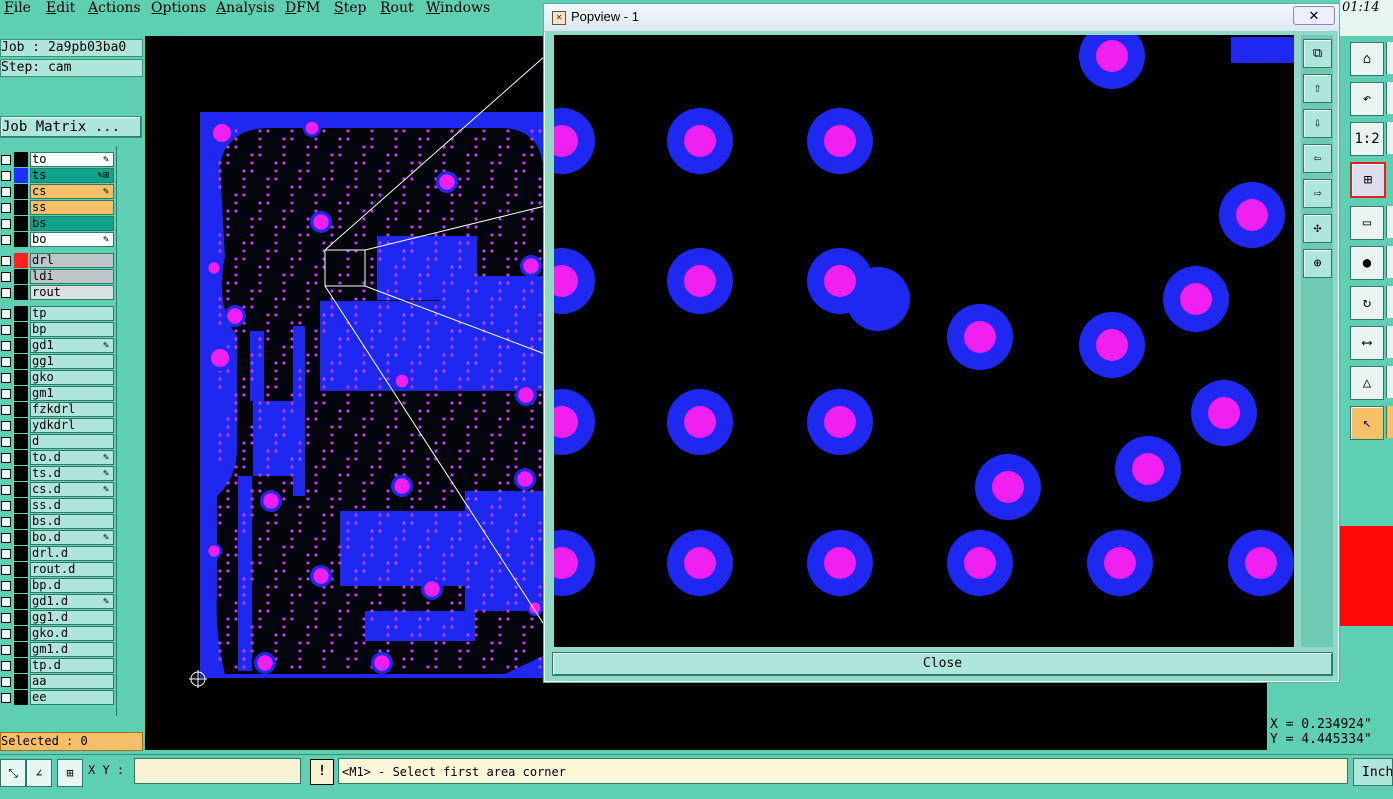  I want to click on layer-row-bs: bs, so click(57, 223).